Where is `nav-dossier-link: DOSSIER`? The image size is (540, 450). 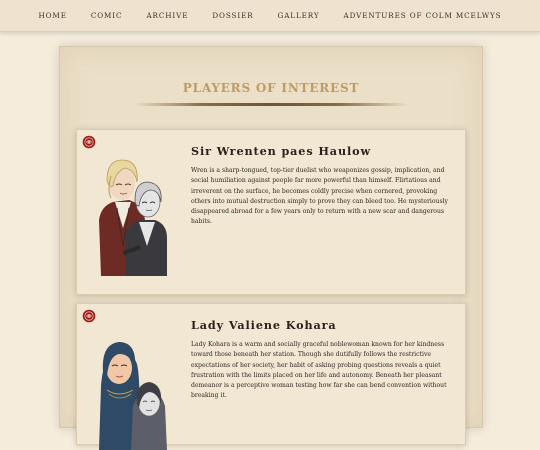
nav-dossier-link: DOSSIER is located at coordinates (232, 15).